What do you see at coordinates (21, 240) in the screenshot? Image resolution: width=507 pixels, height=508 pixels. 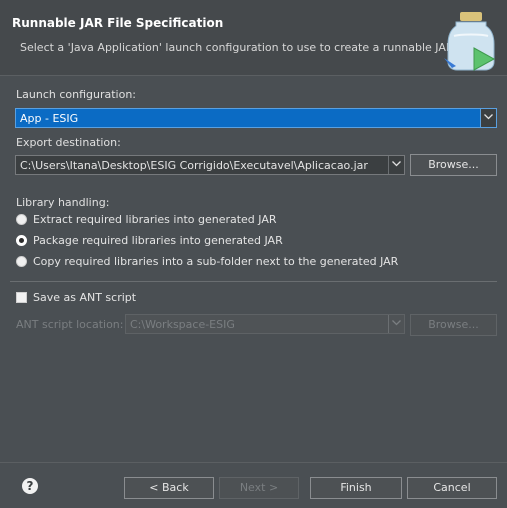 I see `radio-button-selected` at bounding box center [21, 240].